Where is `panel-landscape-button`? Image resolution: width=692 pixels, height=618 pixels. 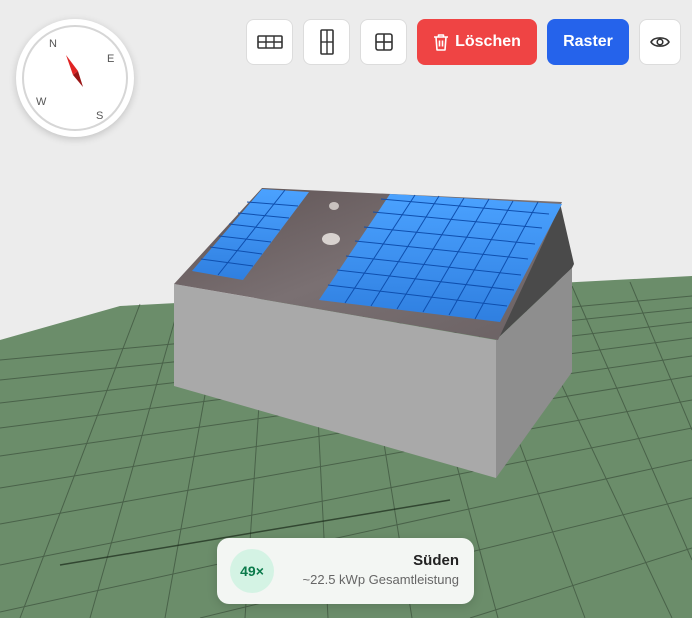
panel-landscape-button is located at coordinates (269, 42).